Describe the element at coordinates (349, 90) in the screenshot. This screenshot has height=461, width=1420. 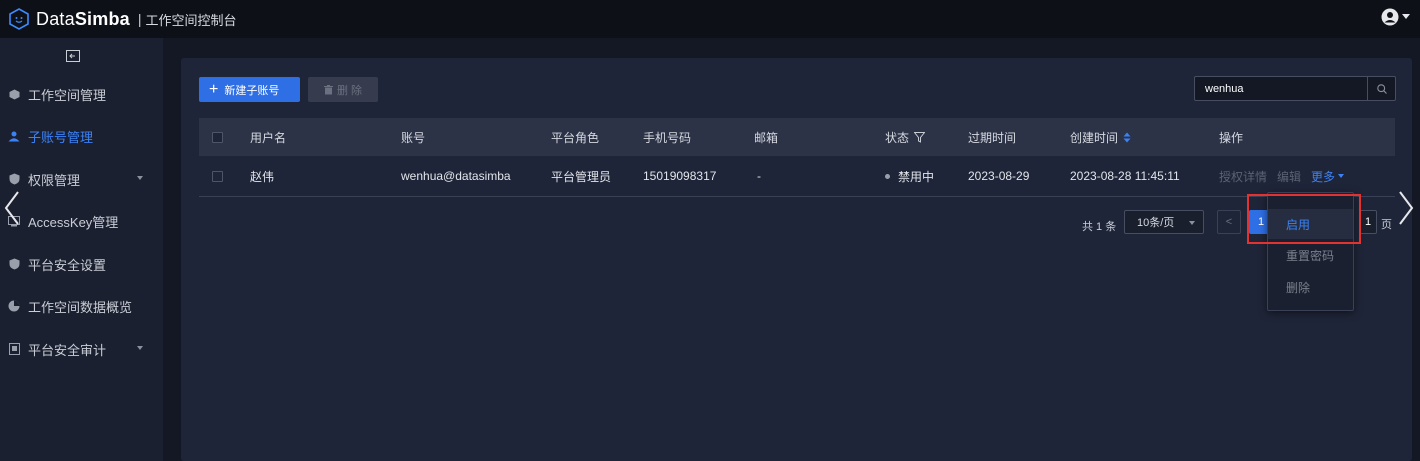
I see `delete-button-label: 删 除` at that location.